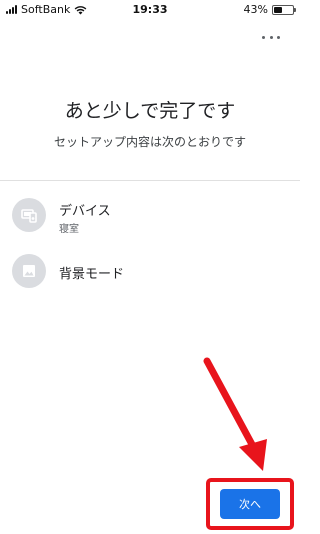 Image resolution: width=320 pixels, height=534 pixels. I want to click on setting-sublabel: 寝室, so click(69, 229).